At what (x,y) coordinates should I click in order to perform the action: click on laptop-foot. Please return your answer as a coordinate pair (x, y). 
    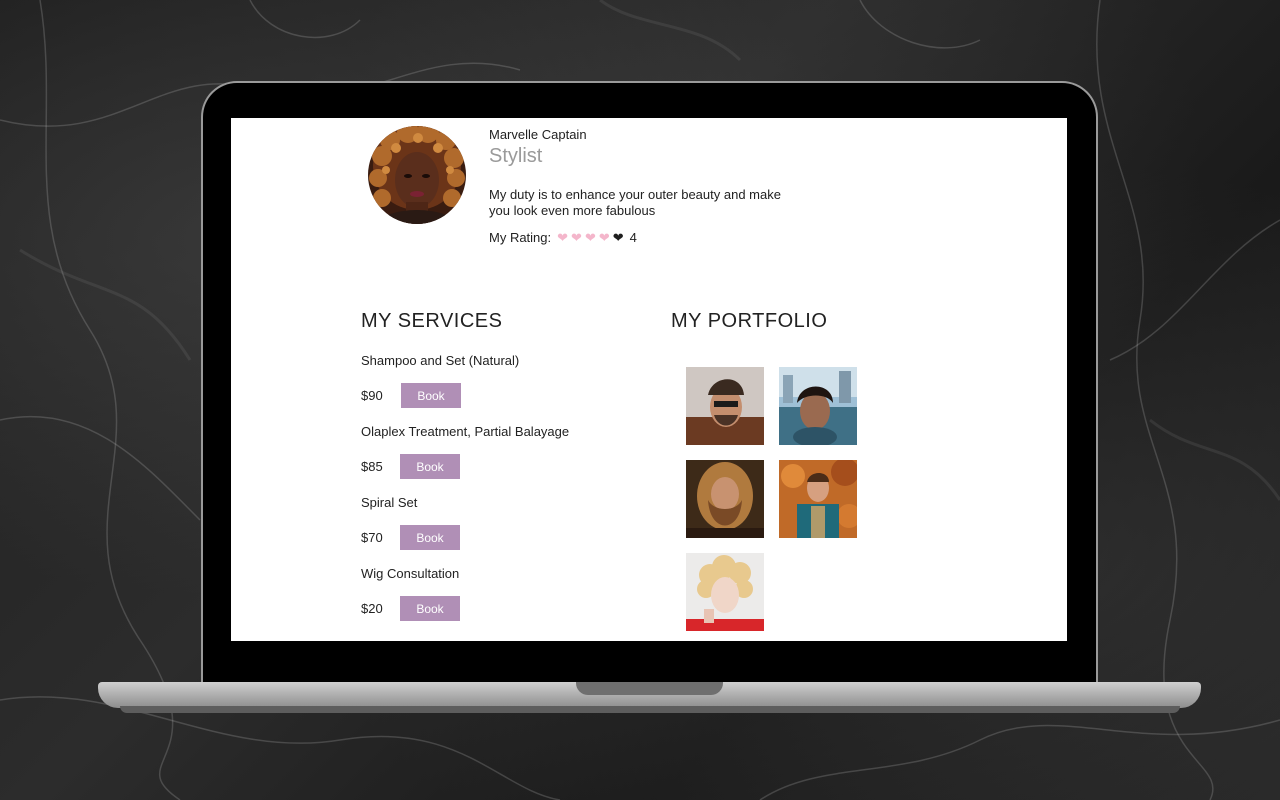
    Looking at the image, I should click on (650, 709).